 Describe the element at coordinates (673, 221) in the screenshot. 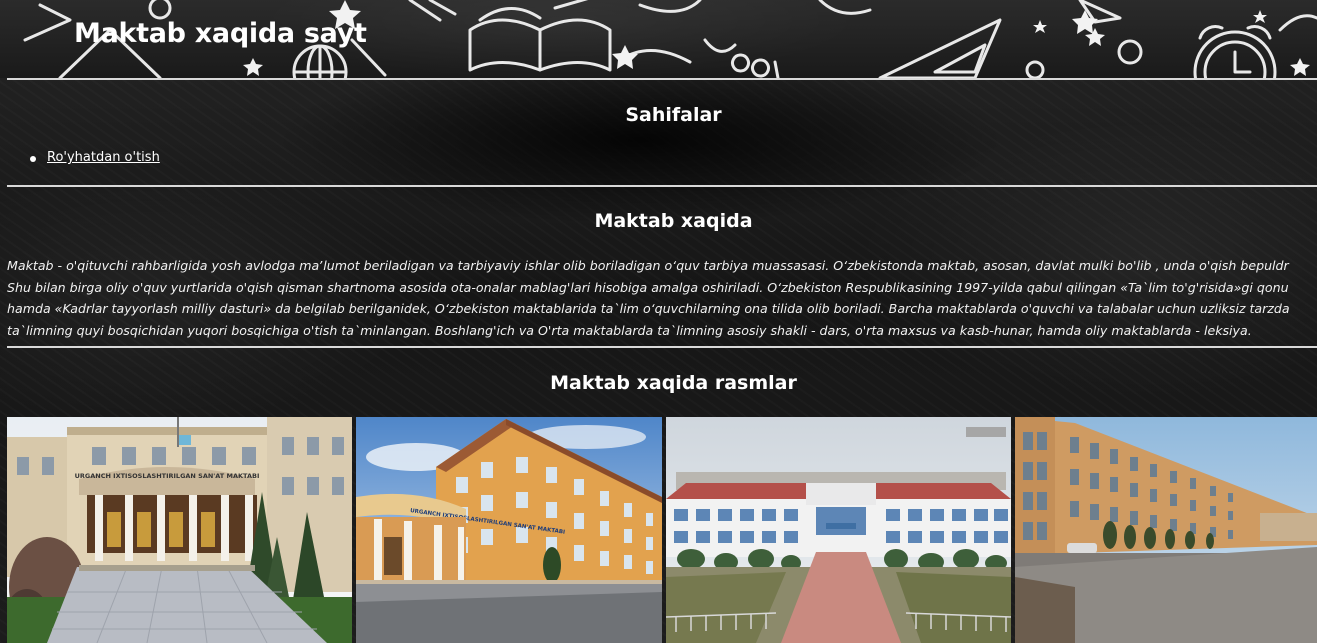

I see `about-section-title: Maktab xaqida` at that location.